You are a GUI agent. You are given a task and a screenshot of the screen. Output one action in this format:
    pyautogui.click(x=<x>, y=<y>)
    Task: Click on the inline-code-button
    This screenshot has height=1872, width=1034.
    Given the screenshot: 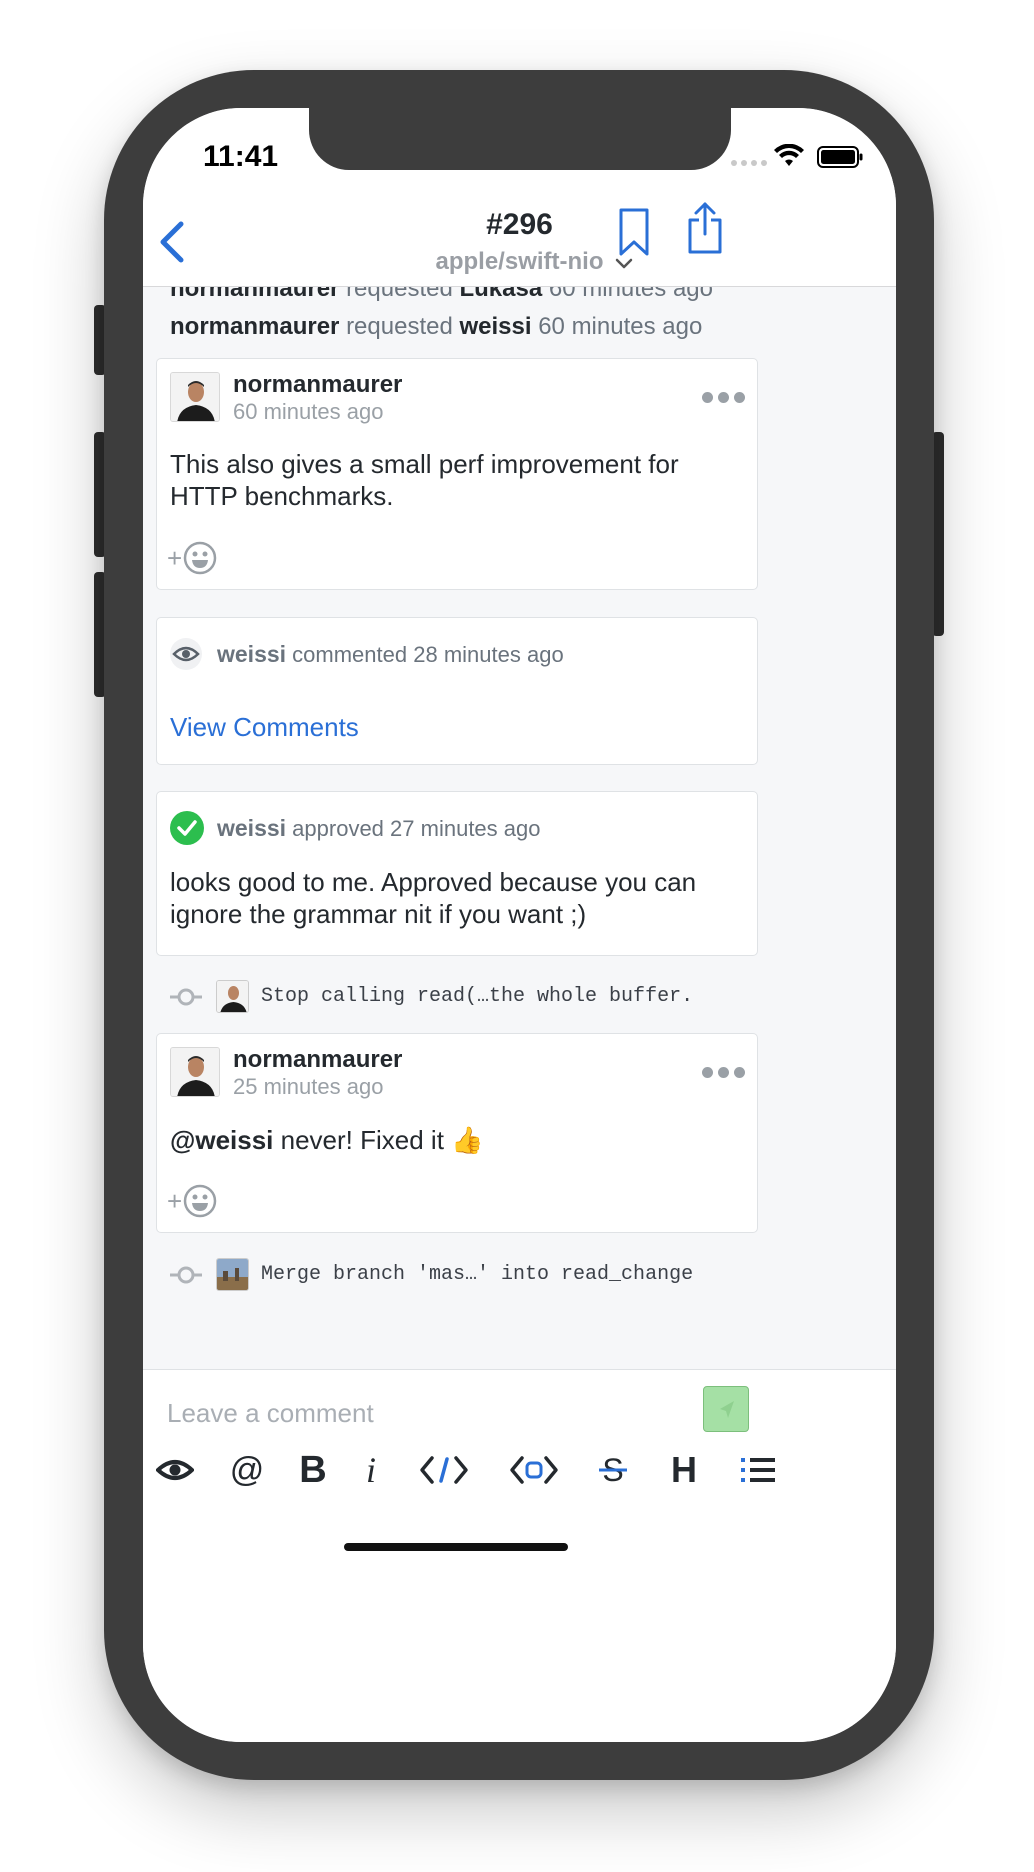 What is the action you would take?
    pyautogui.click(x=444, y=1470)
    